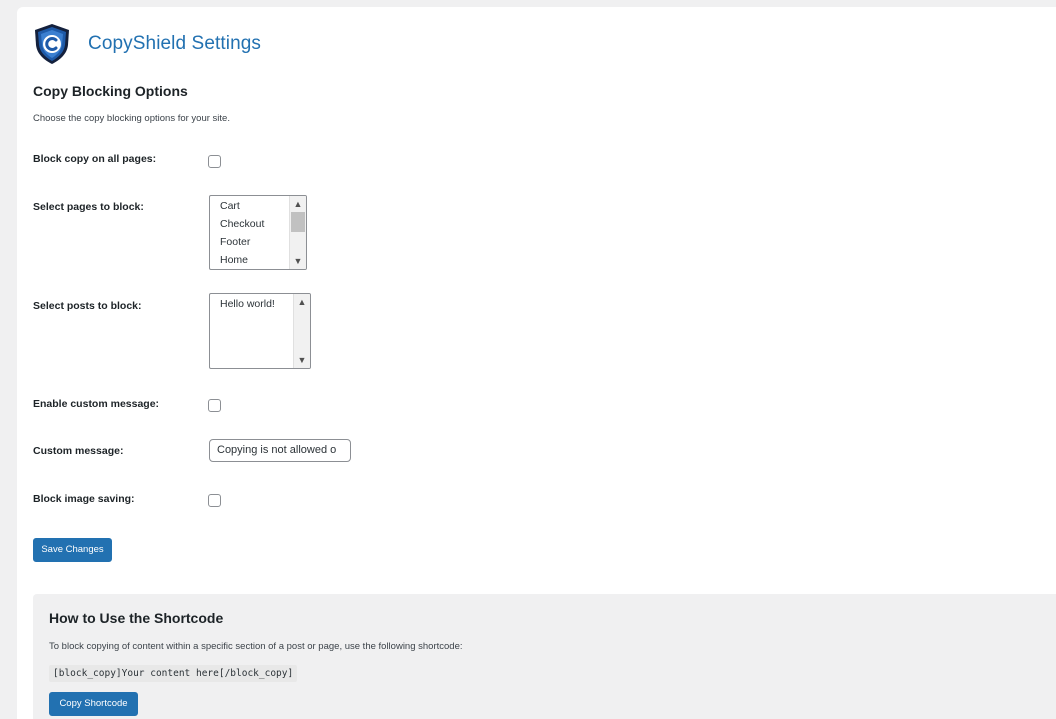  Describe the element at coordinates (214, 500) in the screenshot. I see `block-images-checkbox` at that location.